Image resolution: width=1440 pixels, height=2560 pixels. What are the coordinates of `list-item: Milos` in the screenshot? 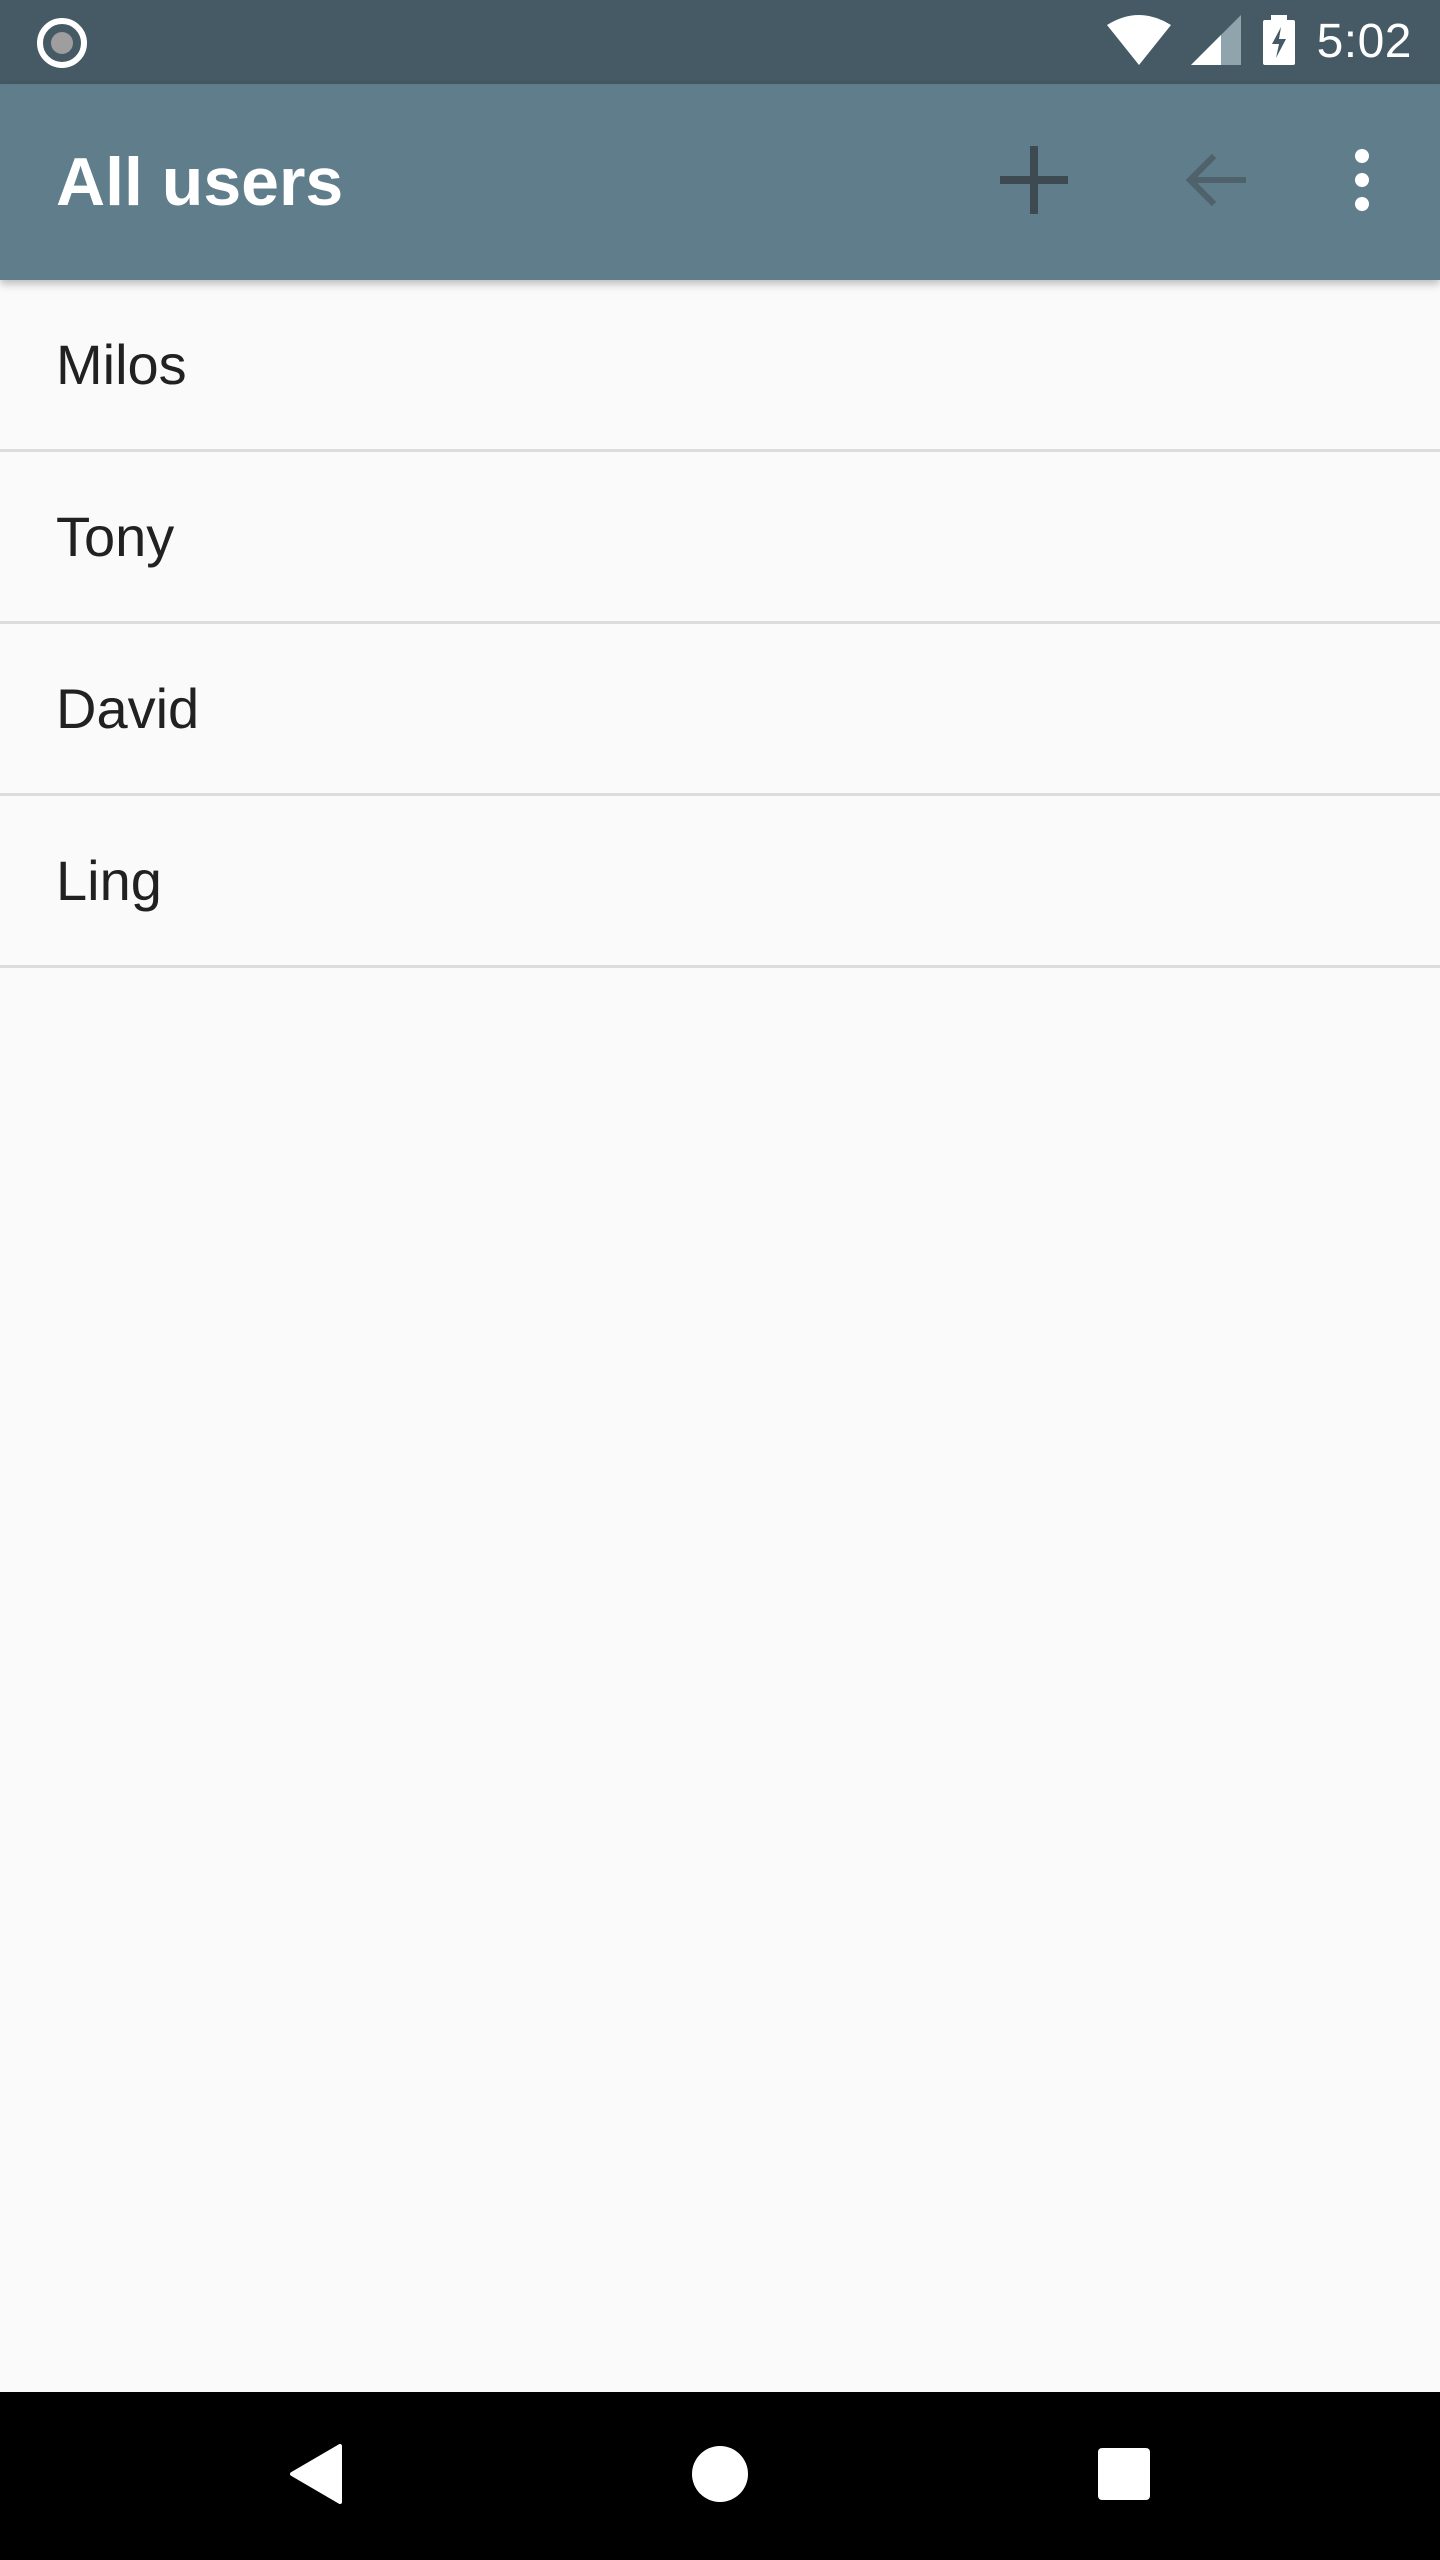 It's located at (720, 366).